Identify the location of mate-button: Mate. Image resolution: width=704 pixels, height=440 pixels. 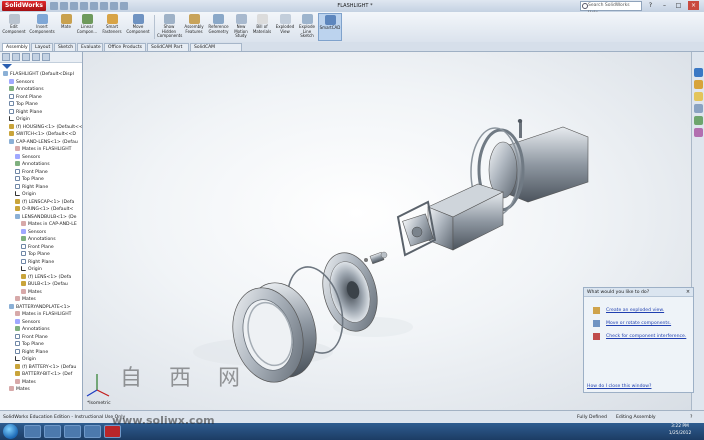
(66, 27).